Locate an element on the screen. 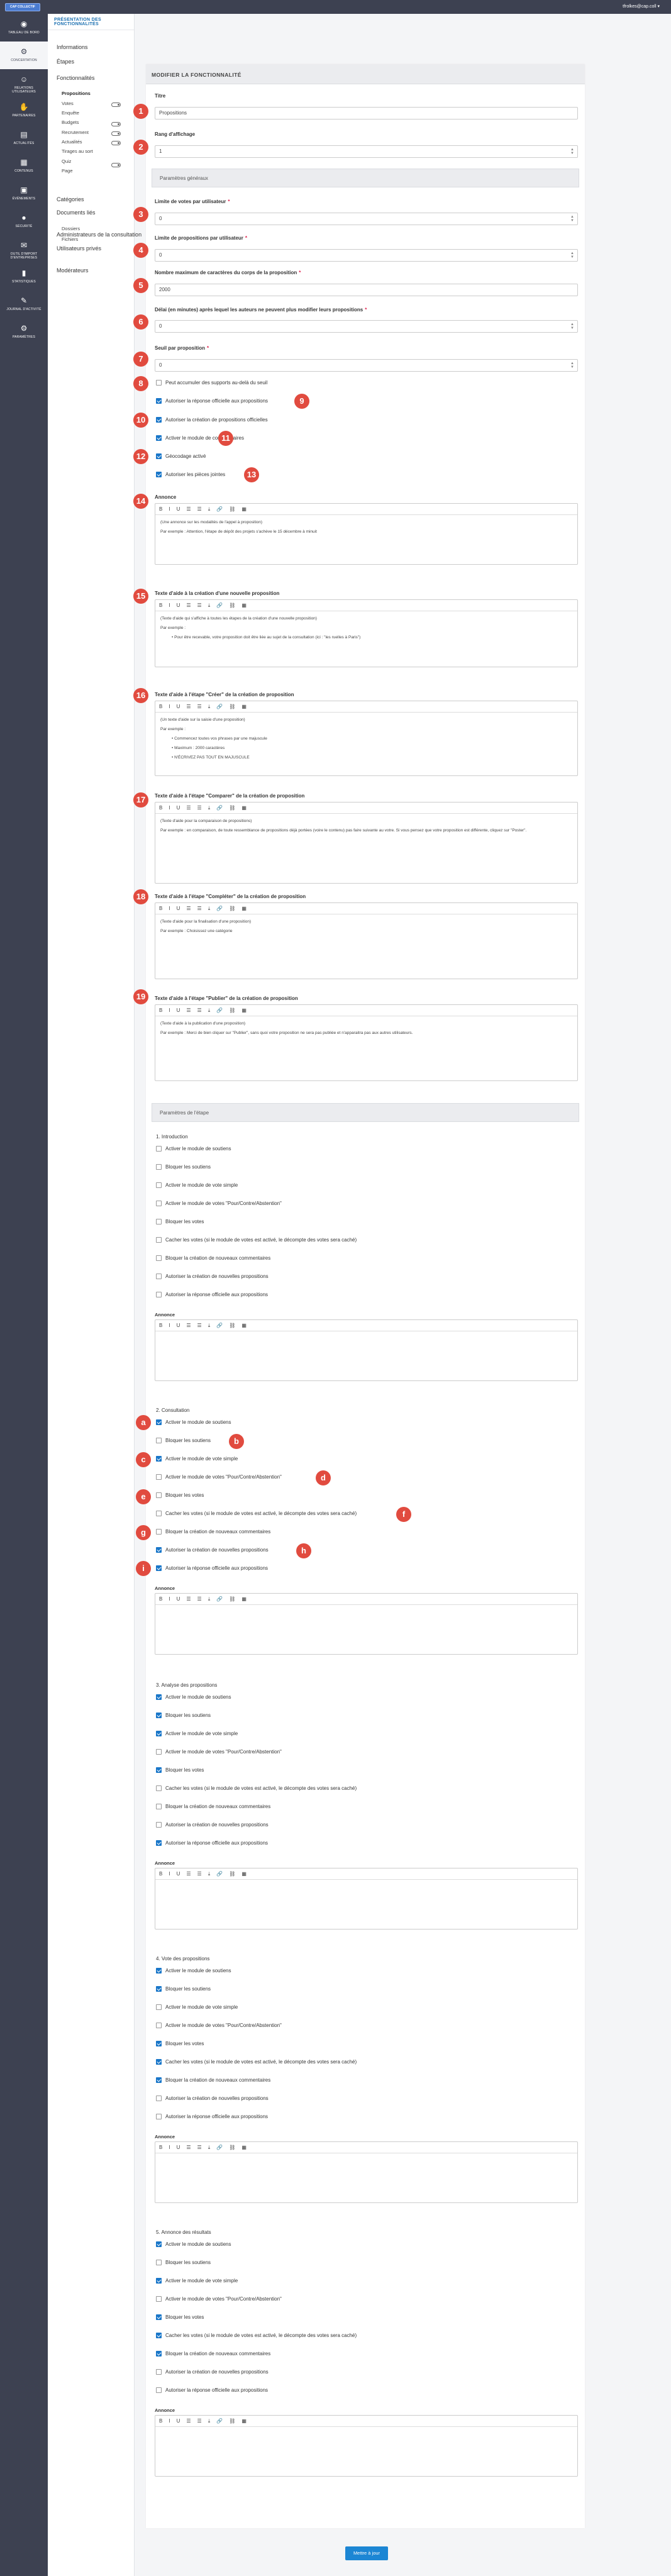 The image size is (671, 2576). subnav-child-5: Actualités is located at coordinates (72, 142).